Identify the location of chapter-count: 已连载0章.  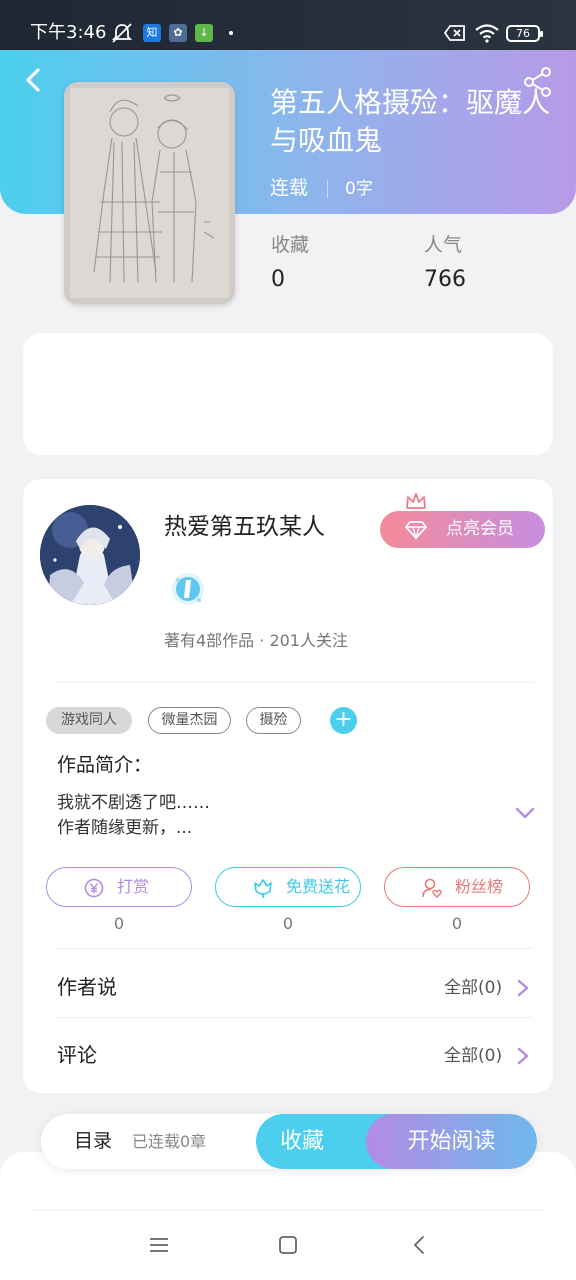
(169, 1141).